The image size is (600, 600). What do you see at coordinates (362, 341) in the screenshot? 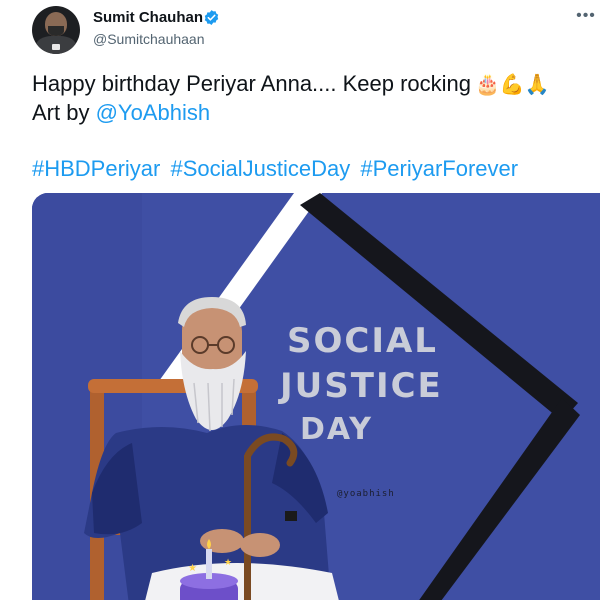
I see `poster-text: SOCIAL` at bounding box center [362, 341].